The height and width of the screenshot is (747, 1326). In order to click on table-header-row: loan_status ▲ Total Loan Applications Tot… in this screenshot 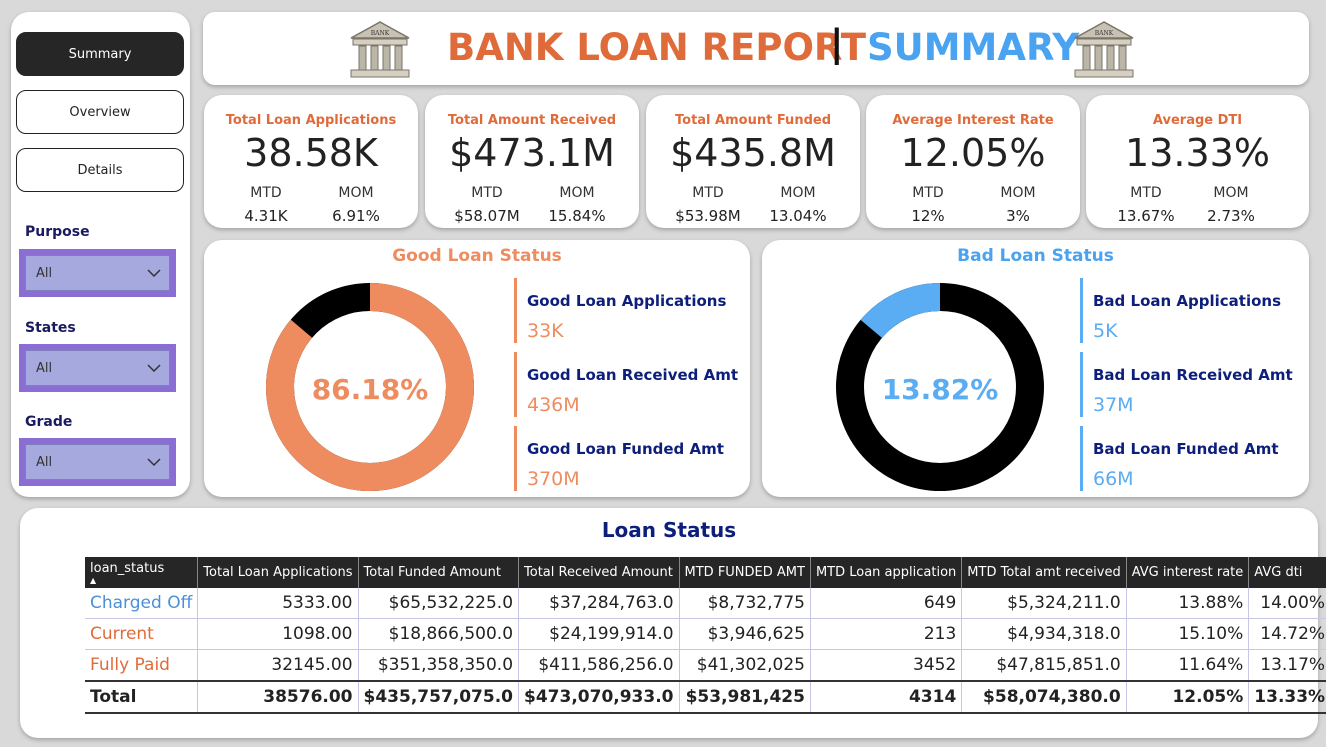, I will do `click(705, 572)`.